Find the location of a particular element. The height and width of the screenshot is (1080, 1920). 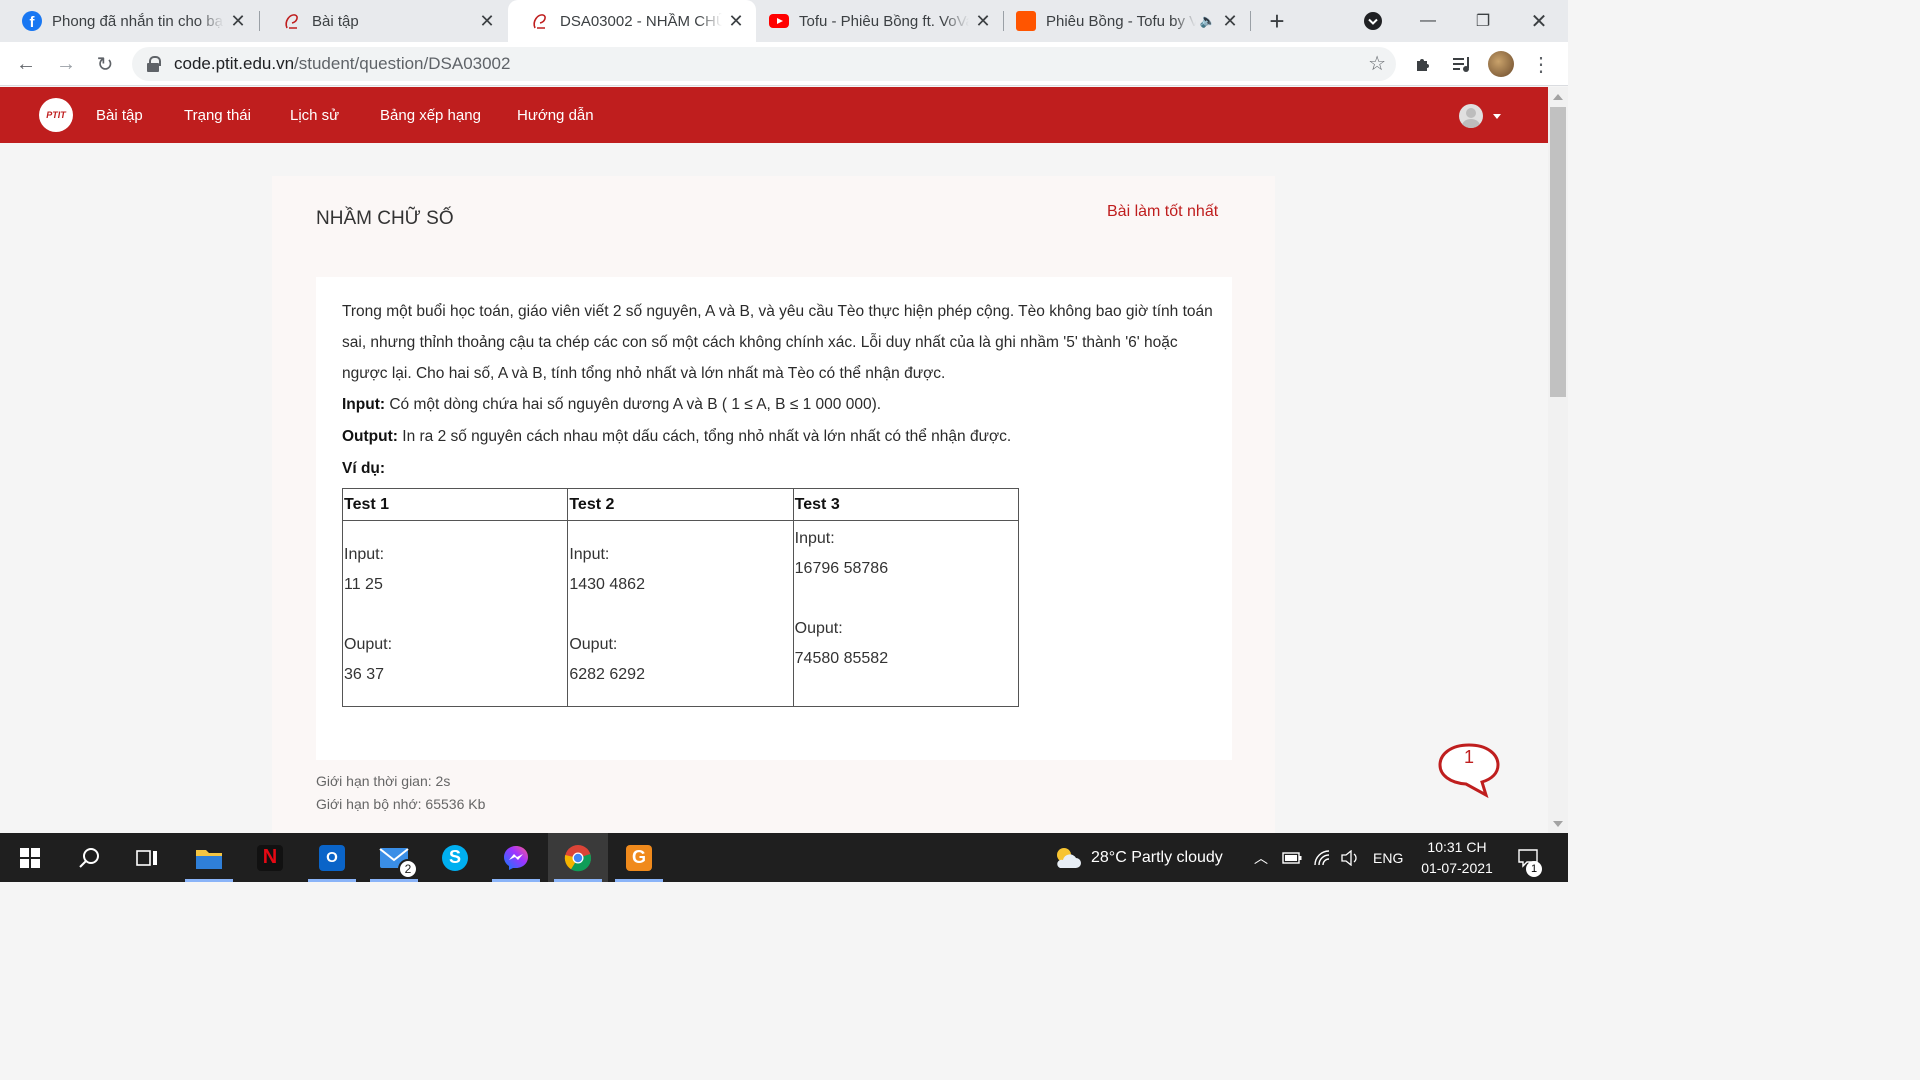

tab-title: DSA03002 - NHẦM CHỮ SỐ is located at coordinates (641, 21).